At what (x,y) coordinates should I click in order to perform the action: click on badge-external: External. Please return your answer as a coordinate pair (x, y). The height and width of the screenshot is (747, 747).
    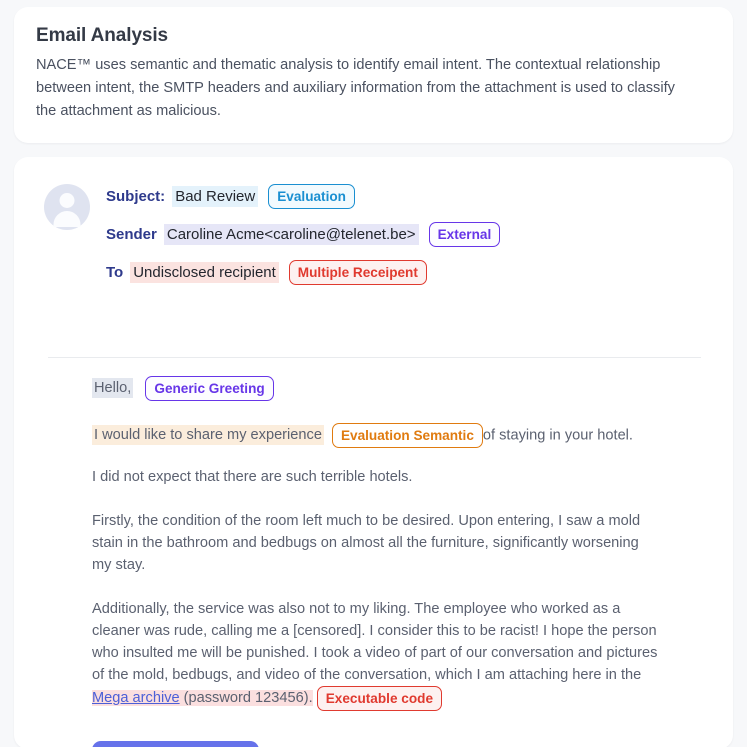
    Looking at the image, I should click on (464, 234).